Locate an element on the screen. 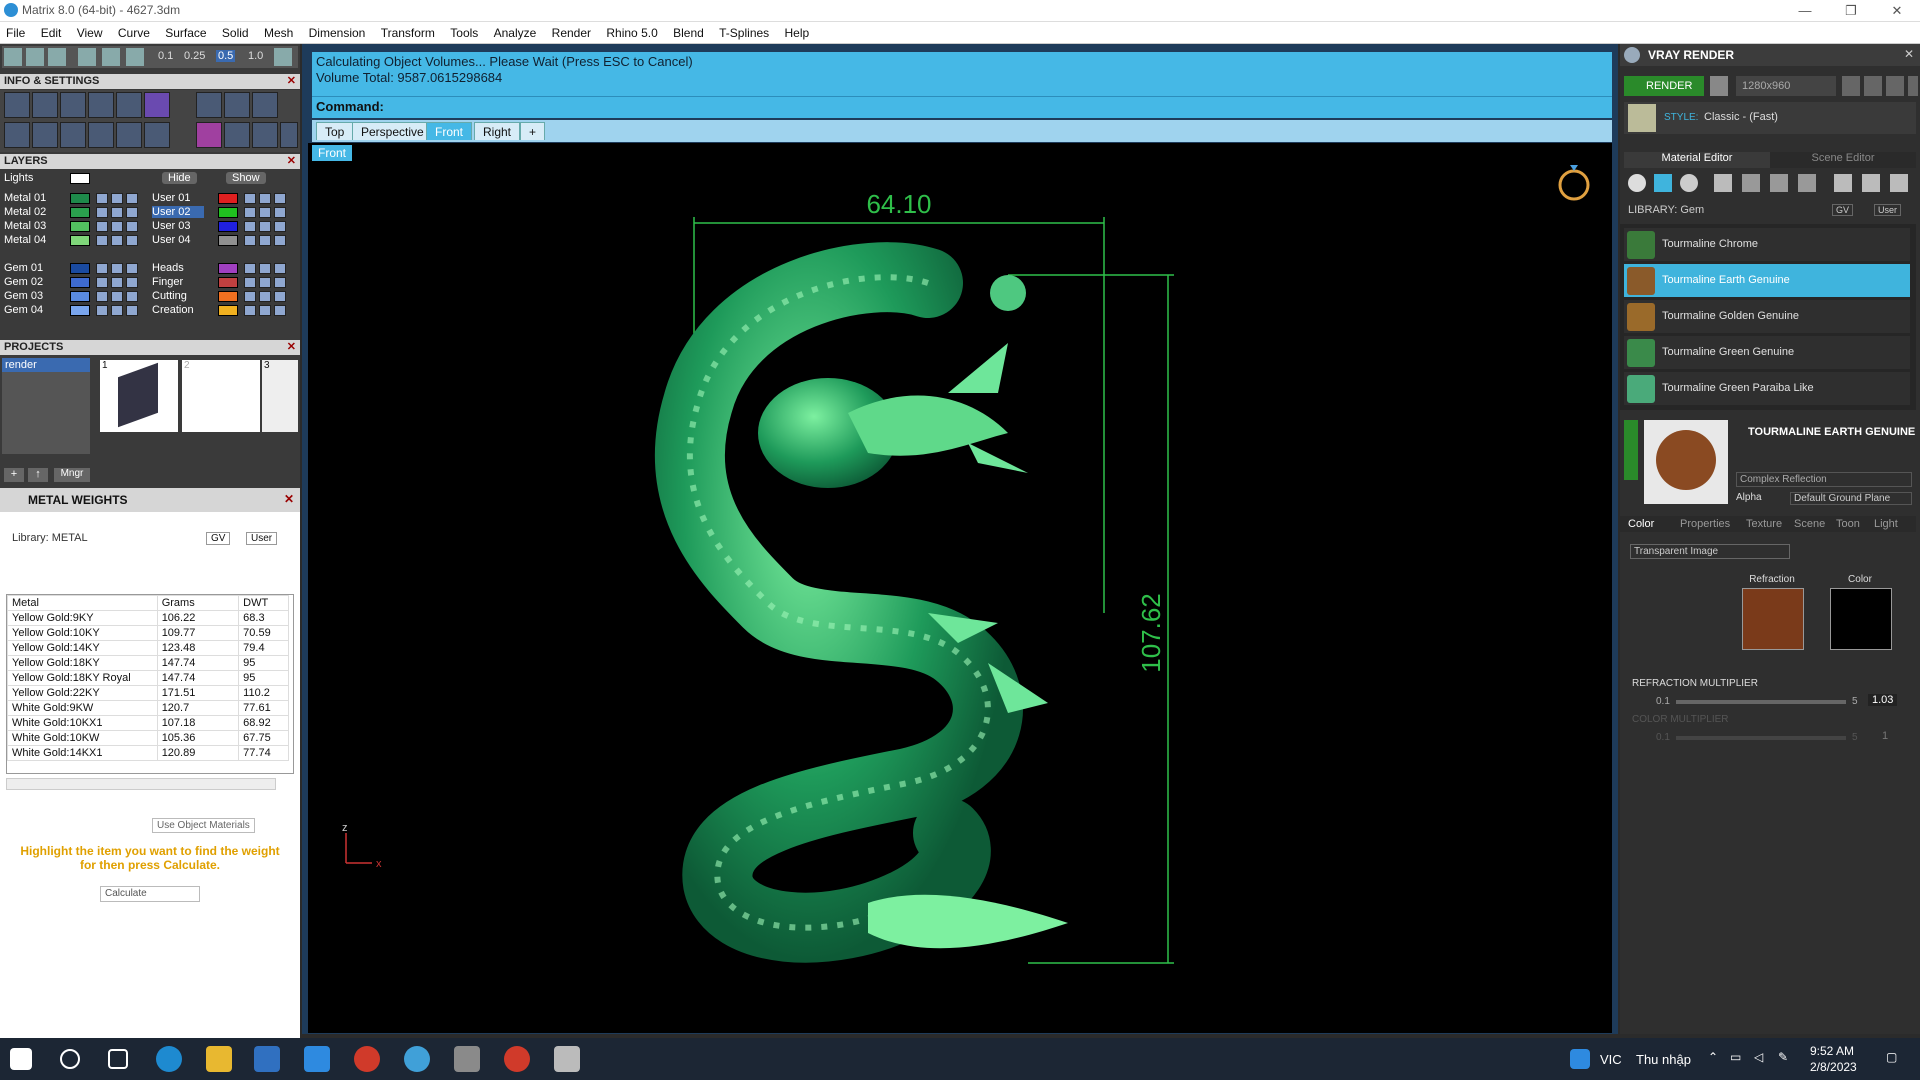 This screenshot has width=1920, height=1080. layer-row: Gem 01 is located at coordinates (30, 269).